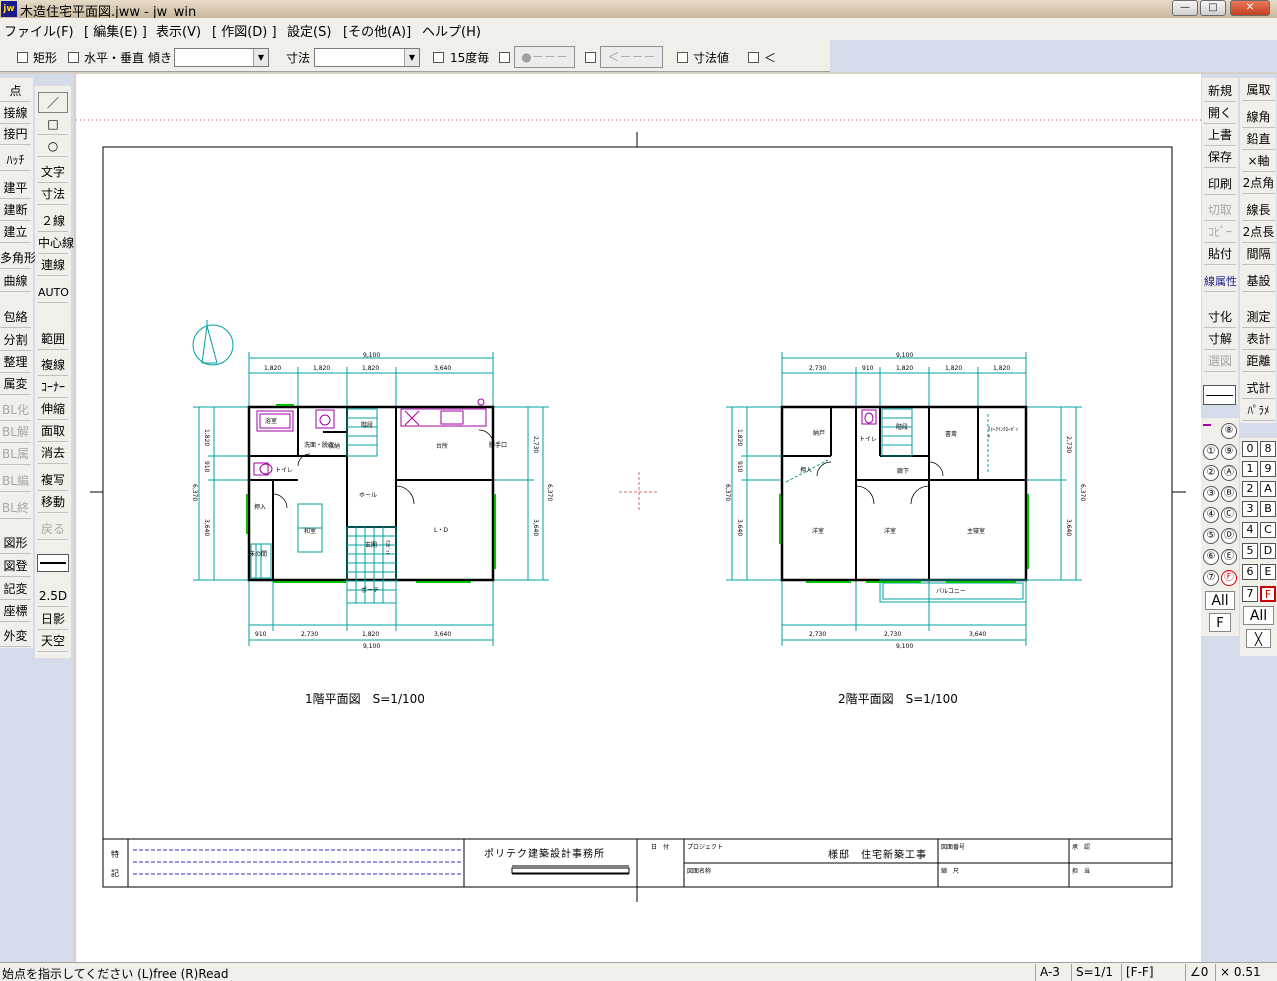 This screenshot has width=1277, height=981. Describe the element at coordinates (1250, 594) in the screenshot. I see `layer-7: 7` at that location.